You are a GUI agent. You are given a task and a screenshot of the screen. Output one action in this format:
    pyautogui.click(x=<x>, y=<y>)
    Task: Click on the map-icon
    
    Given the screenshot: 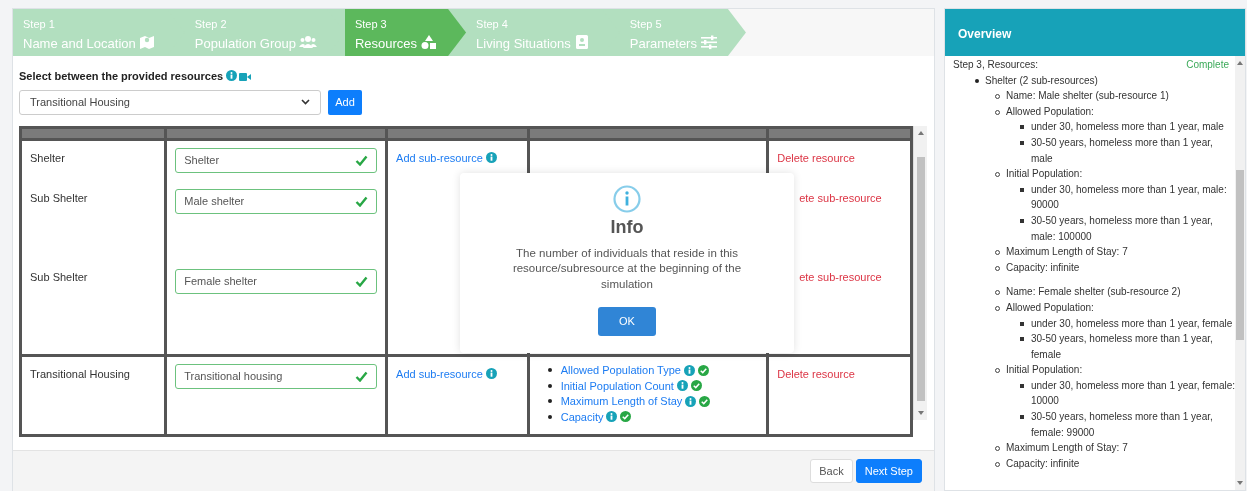 What is the action you would take?
    pyautogui.click(x=147, y=42)
    